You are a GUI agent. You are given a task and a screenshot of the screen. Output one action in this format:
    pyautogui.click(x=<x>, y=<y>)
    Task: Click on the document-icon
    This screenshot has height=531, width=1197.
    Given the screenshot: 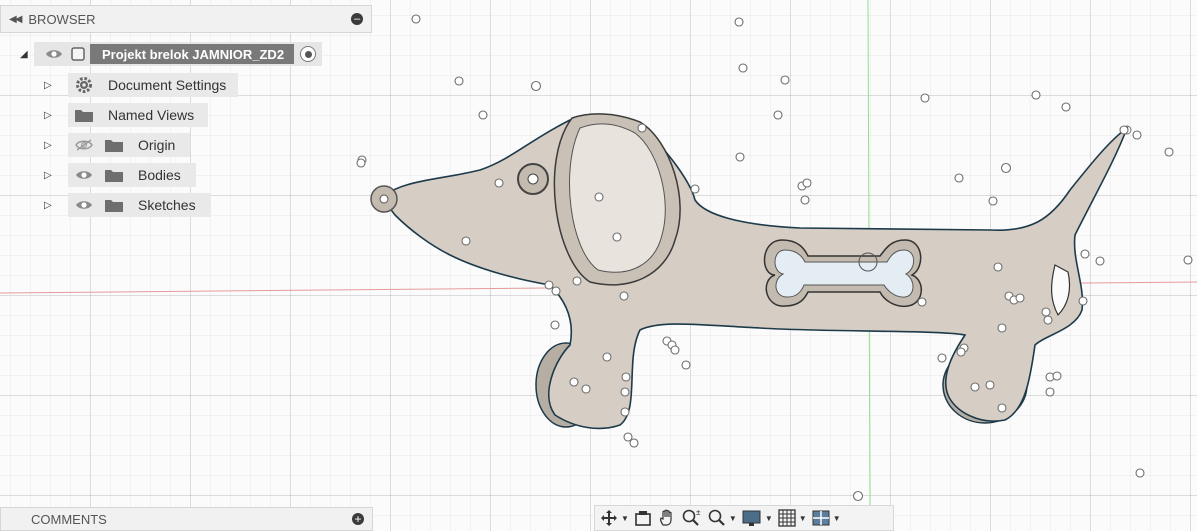 What is the action you would take?
    pyautogui.click(x=78, y=54)
    